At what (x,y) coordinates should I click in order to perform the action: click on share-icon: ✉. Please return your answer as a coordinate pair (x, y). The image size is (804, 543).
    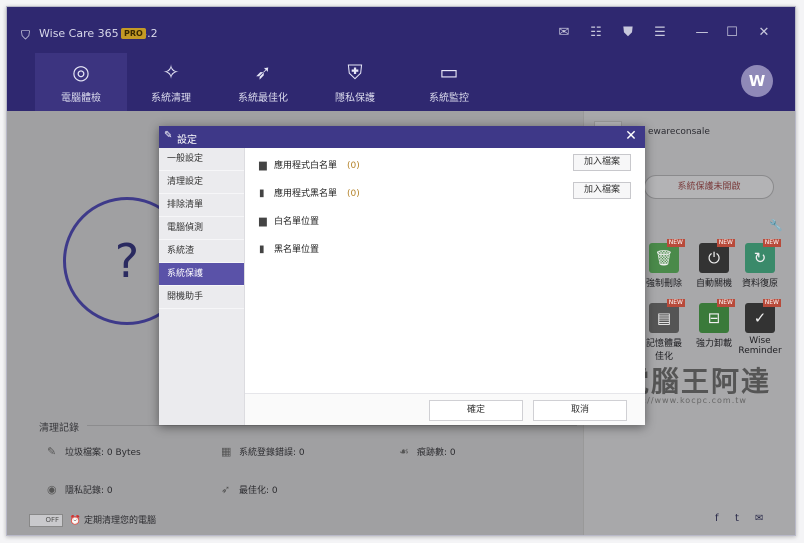
    Looking at the image, I should click on (759, 518).